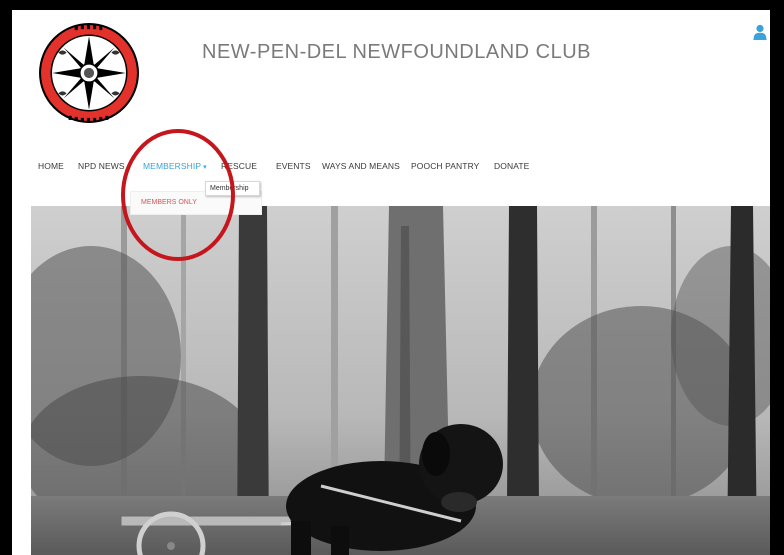  I want to click on nav-item-home: HOME, so click(51, 166).